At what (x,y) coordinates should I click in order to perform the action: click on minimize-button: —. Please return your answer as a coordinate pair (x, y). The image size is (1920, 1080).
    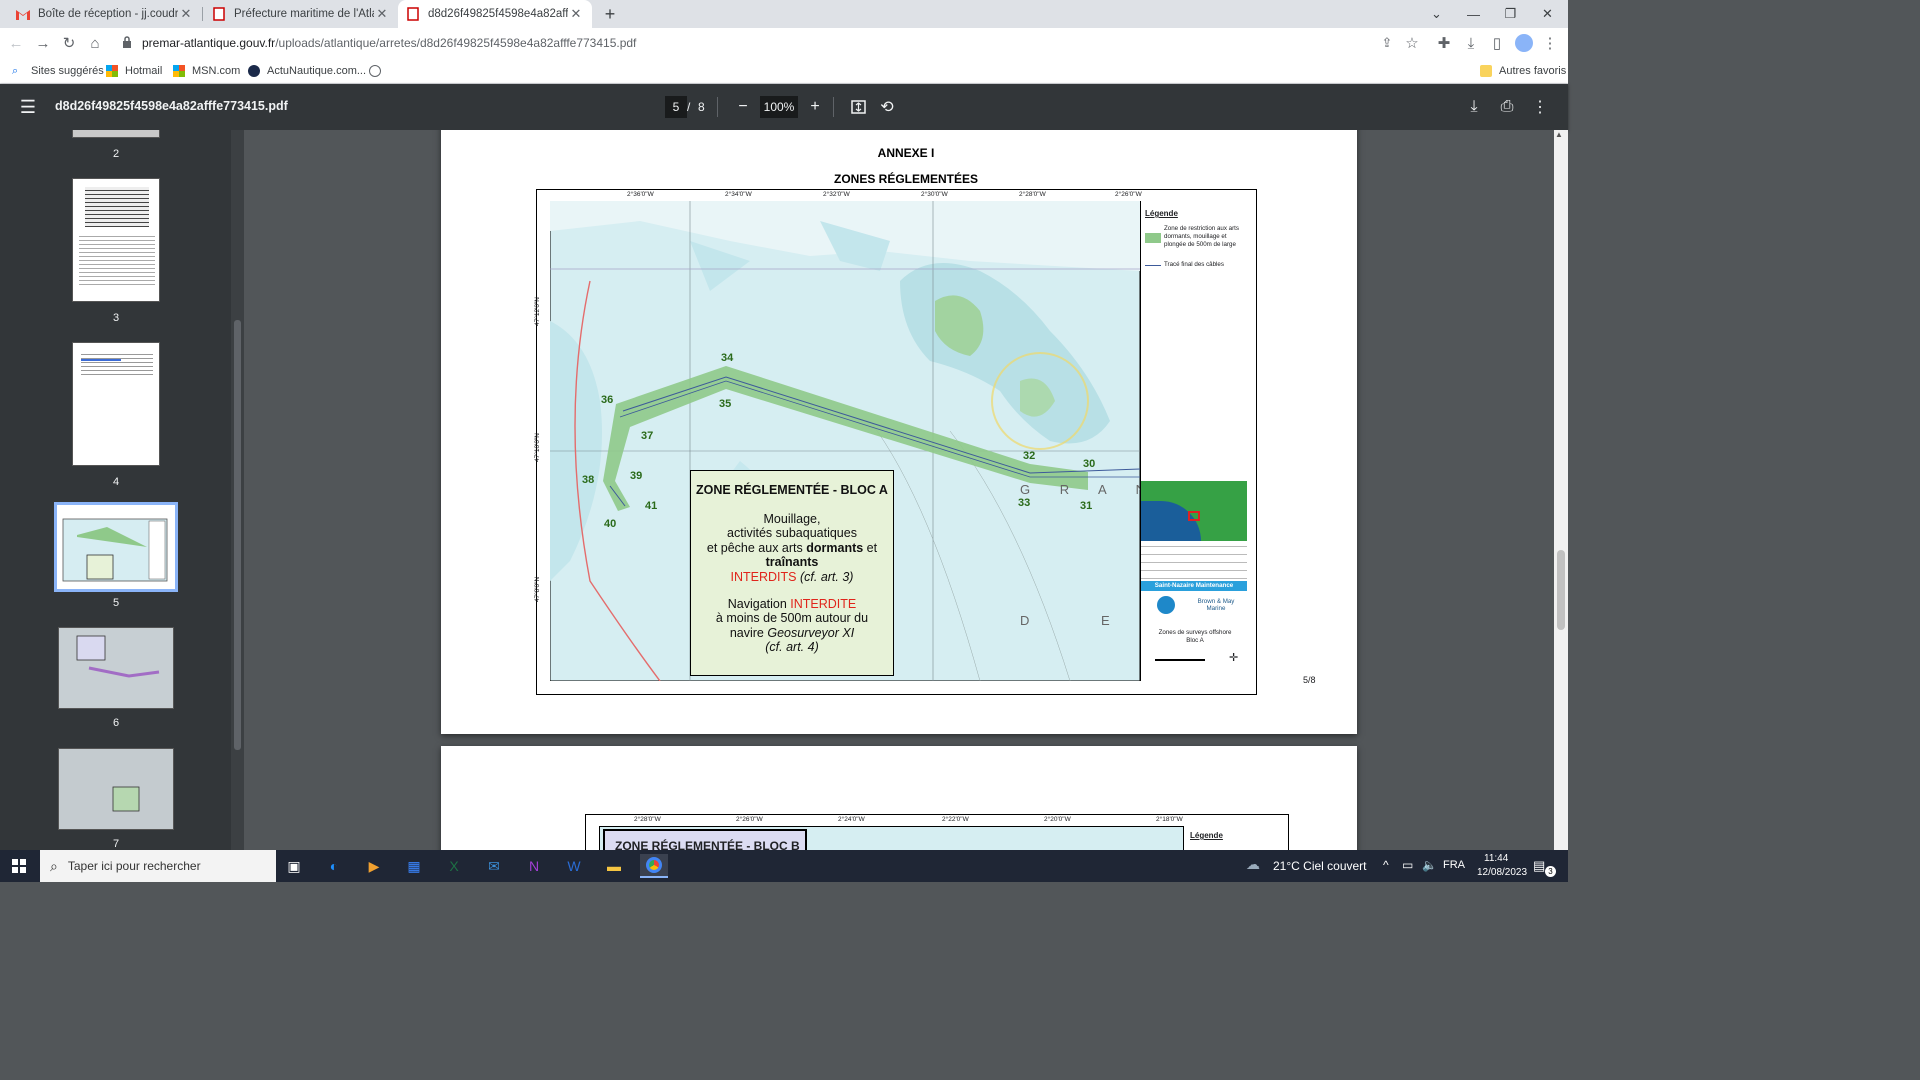
    Looking at the image, I should click on (1473, 14).